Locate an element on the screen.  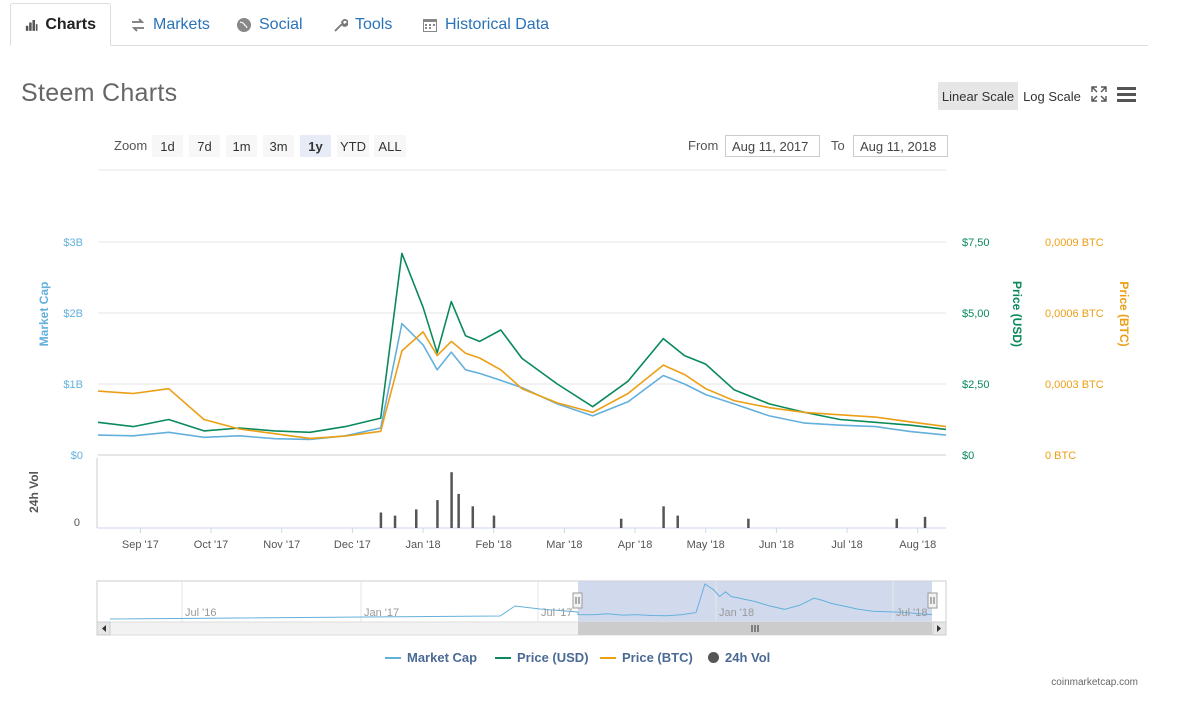
navigator: Jul '16 Jan '17 Jul '17 Jan '18 Jul '18 is located at coordinates (521, 601).